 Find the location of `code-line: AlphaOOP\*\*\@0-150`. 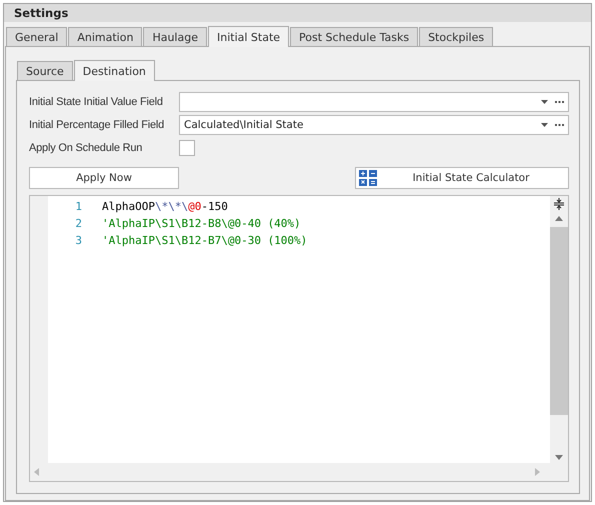

code-line: AlphaOOP\*\*\@0-150 is located at coordinates (165, 207).